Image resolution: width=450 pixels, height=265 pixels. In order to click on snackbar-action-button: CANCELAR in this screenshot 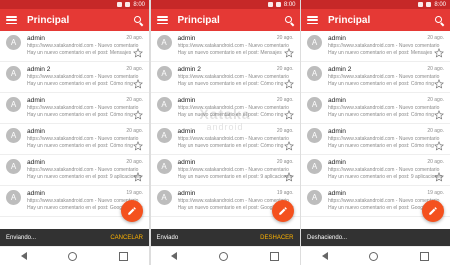, I will do `click(126, 238)`.